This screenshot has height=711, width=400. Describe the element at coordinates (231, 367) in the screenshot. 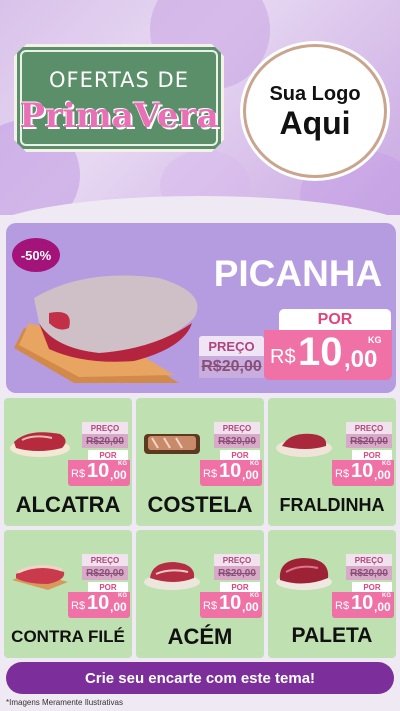

I see `feature-old-price: R$20,00` at that location.